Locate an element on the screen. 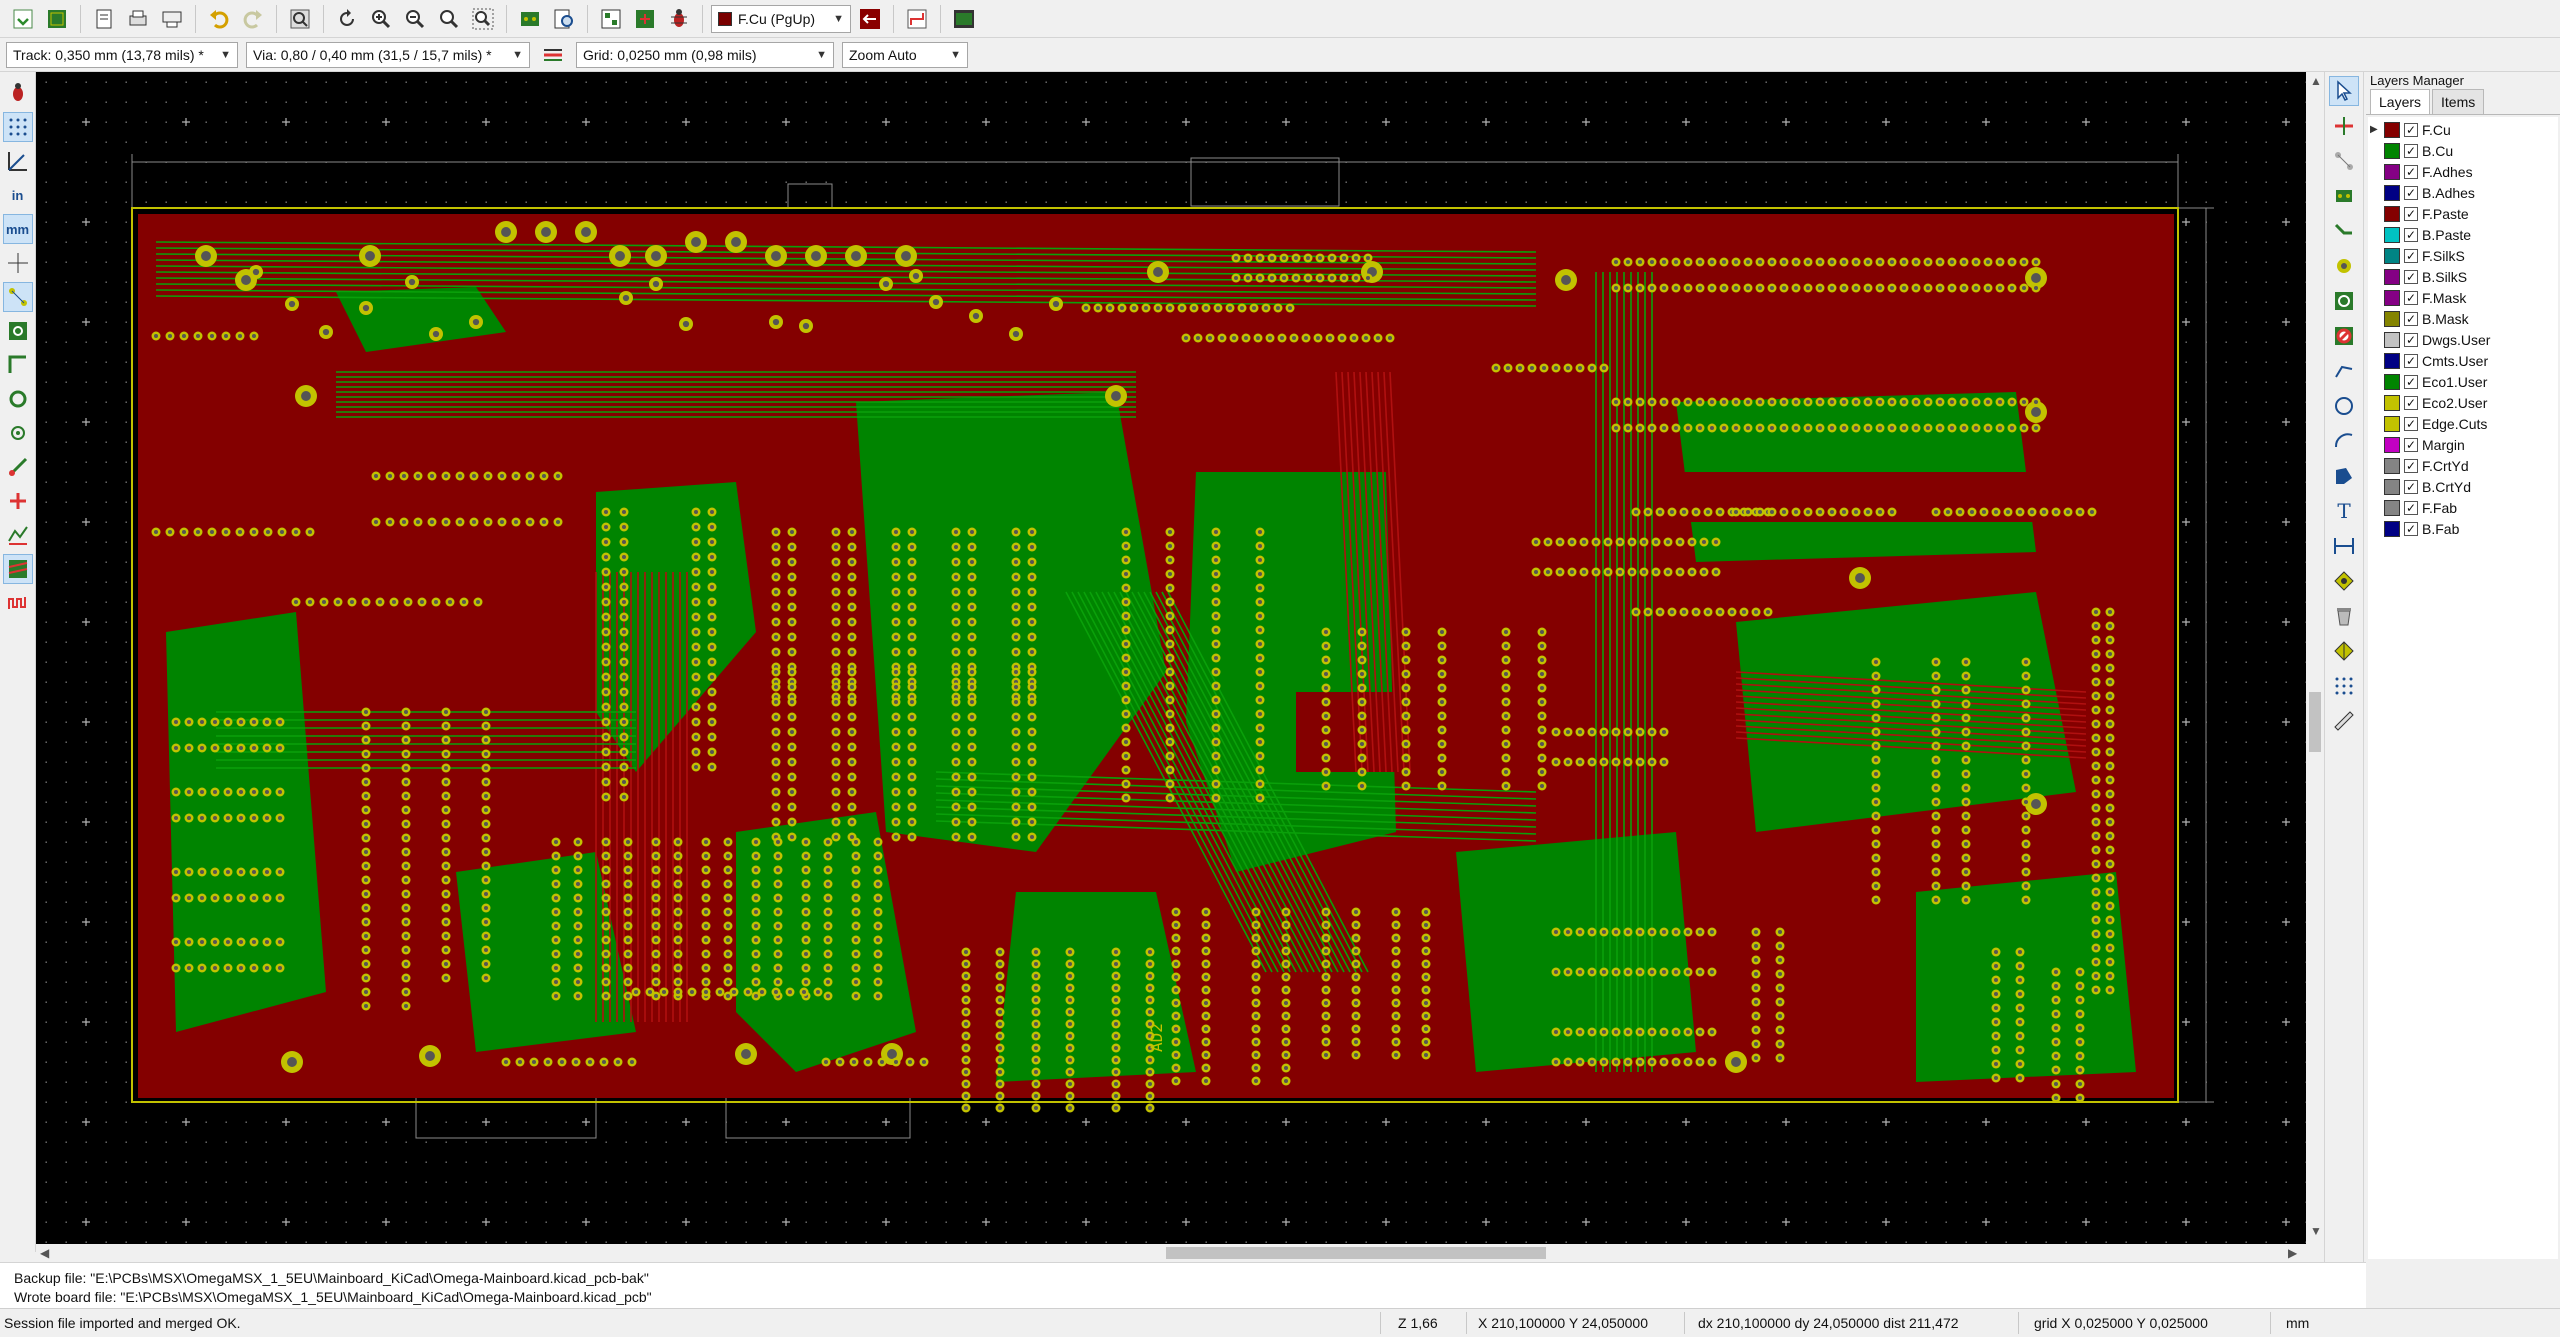 This screenshot has width=2560, height=1337. layer-row: ✓ Cmts.User is located at coordinates (2463, 360).